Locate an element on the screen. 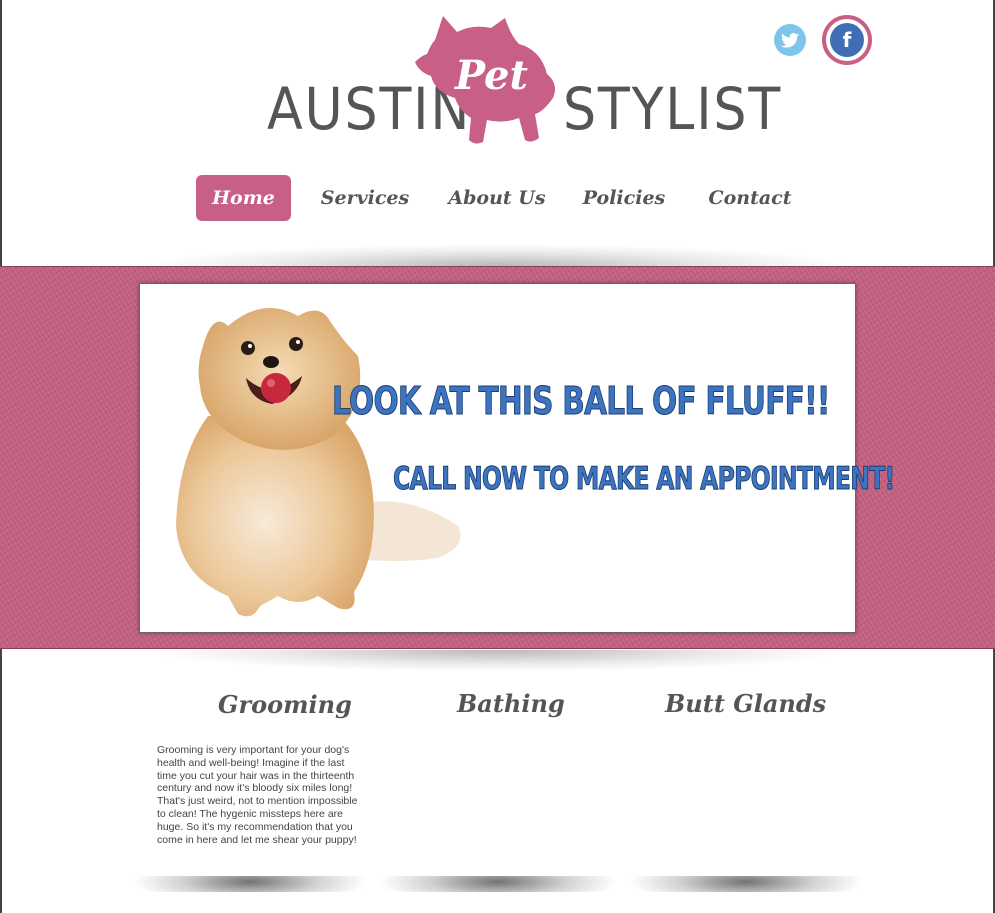 This screenshot has height=913, width=995. facebook-button: f is located at coordinates (847, 40).